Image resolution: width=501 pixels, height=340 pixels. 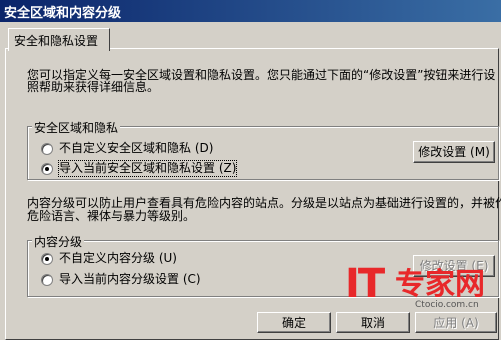 What do you see at coordinates (373, 322) in the screenshot?
I see `cancel-button: 取消` at bounding box center [373, 322].